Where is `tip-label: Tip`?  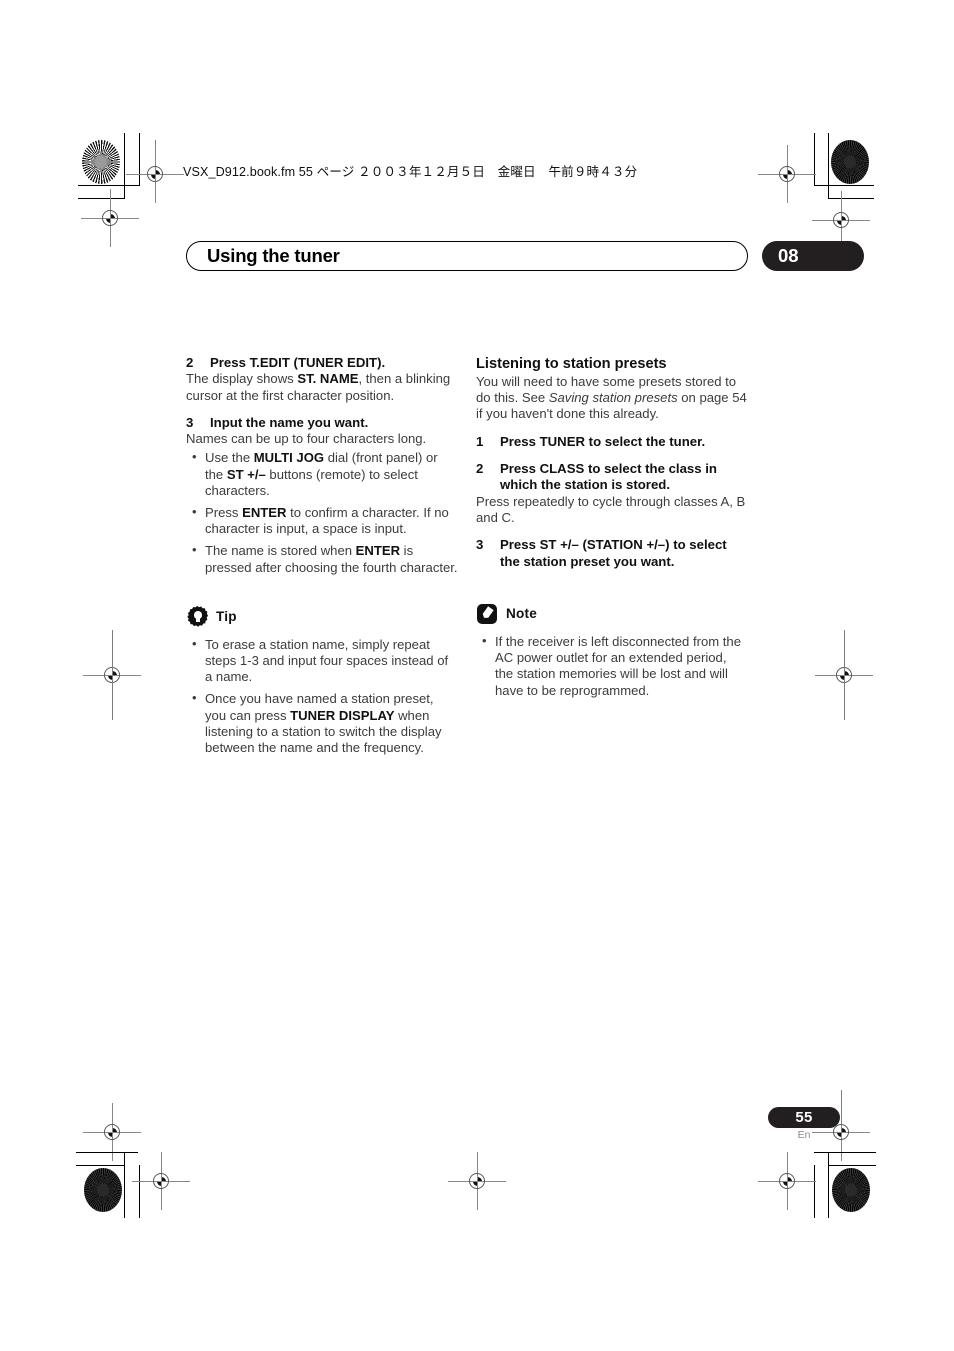 tip-label: Tip is located at coordinates (226, 616).